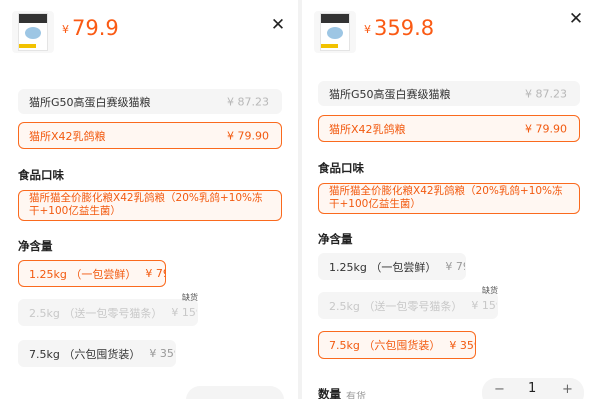 The width and height of the screenshot is (600, 399). I want to click on price-value: 79.9, so click(95, 28).